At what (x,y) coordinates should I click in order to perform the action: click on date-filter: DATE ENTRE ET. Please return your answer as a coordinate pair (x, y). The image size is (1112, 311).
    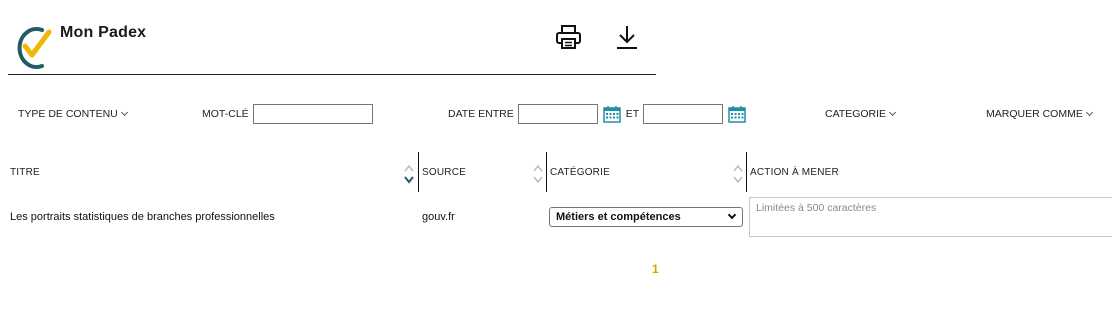
    Looking at the image, I should click on (597, 114).